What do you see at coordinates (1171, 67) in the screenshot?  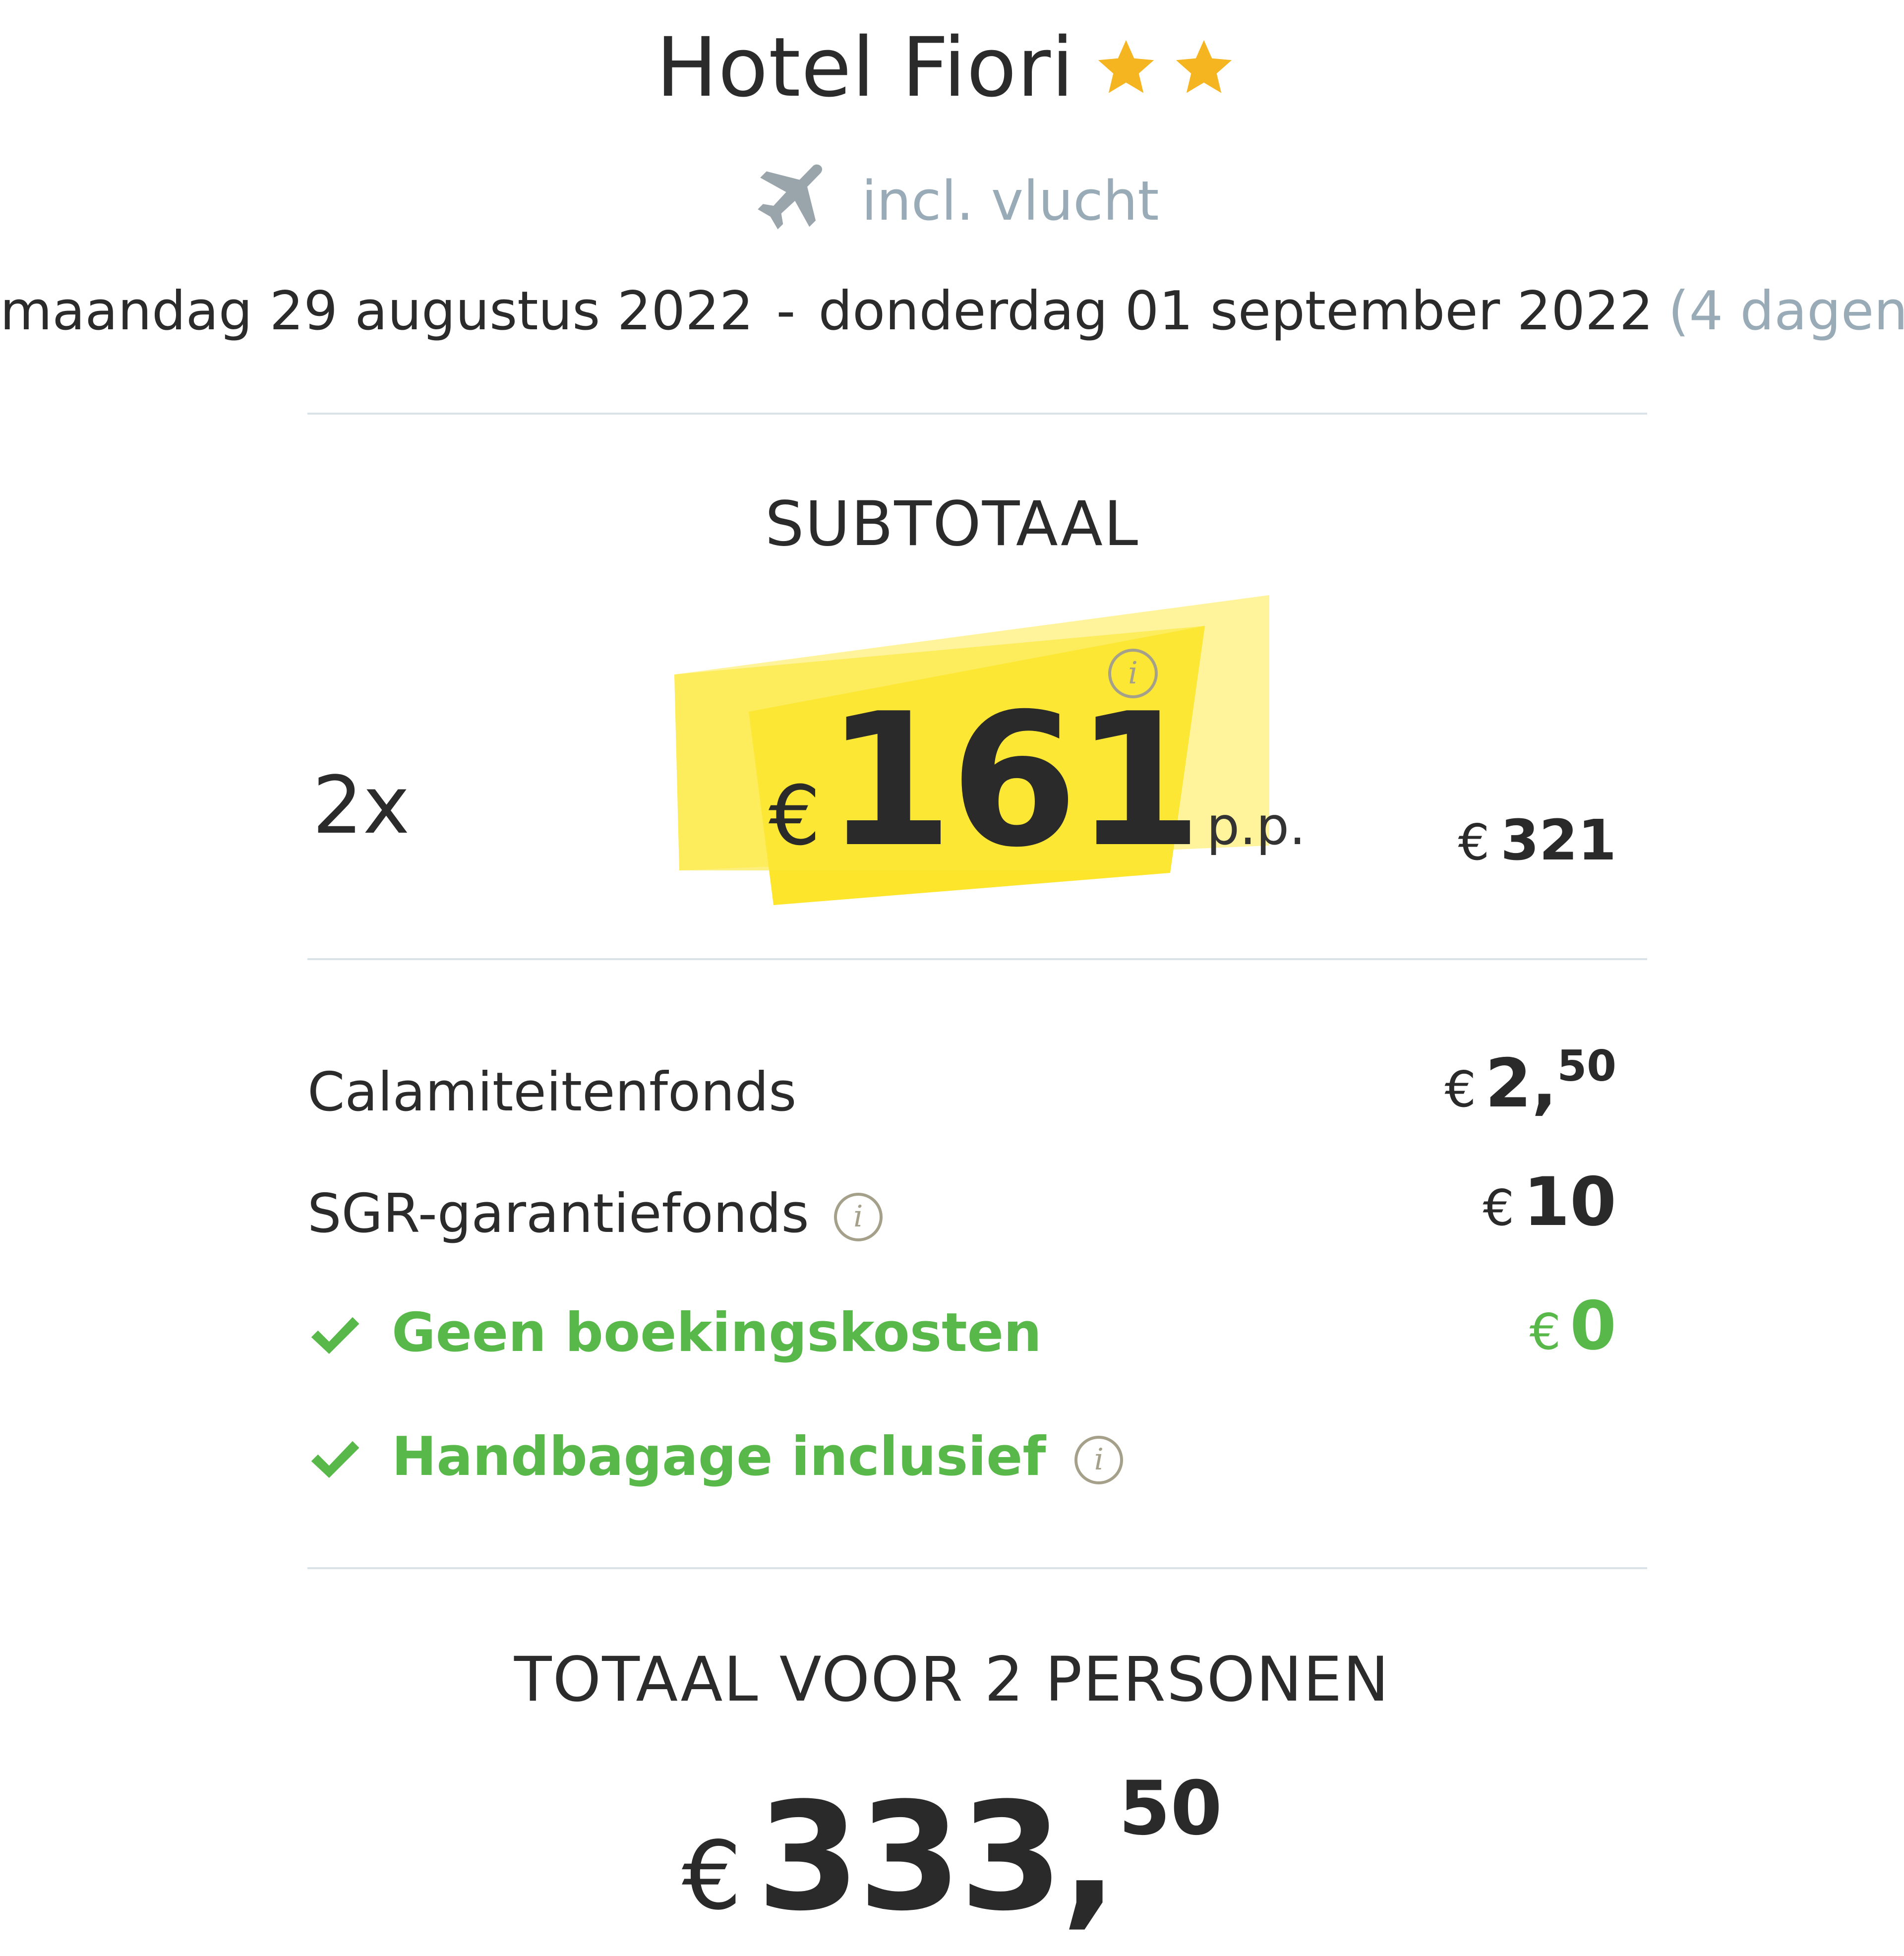 I see `hotel-stars` at bounding box center [1171, 67].